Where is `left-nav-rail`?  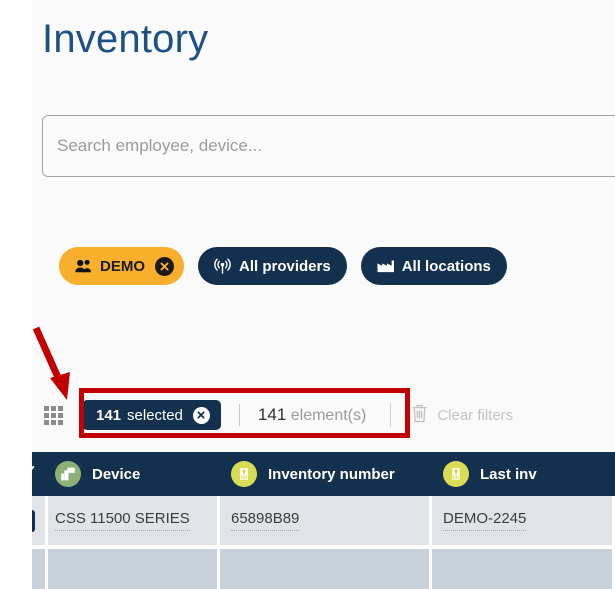
left-nav-rail is located at coordinates (16, 294).